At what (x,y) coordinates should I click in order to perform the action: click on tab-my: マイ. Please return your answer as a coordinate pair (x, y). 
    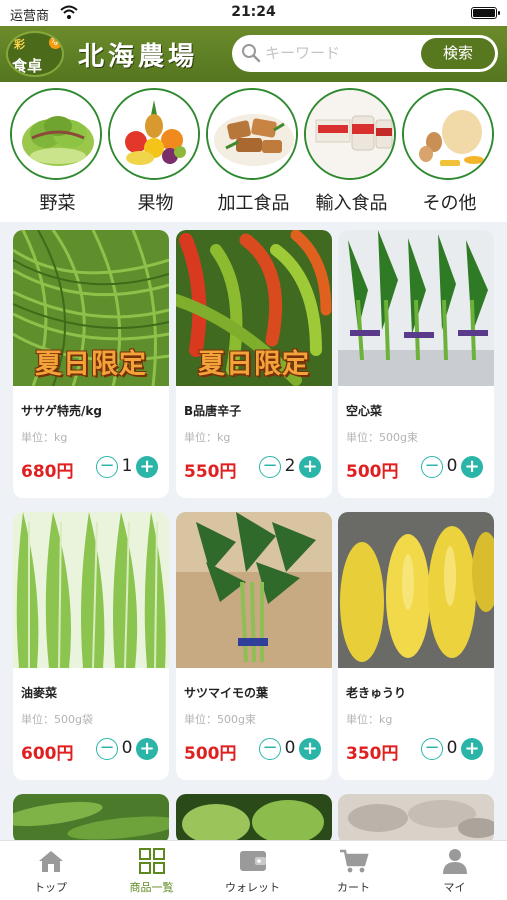
    Looking at the image, I should click on (454, 871).